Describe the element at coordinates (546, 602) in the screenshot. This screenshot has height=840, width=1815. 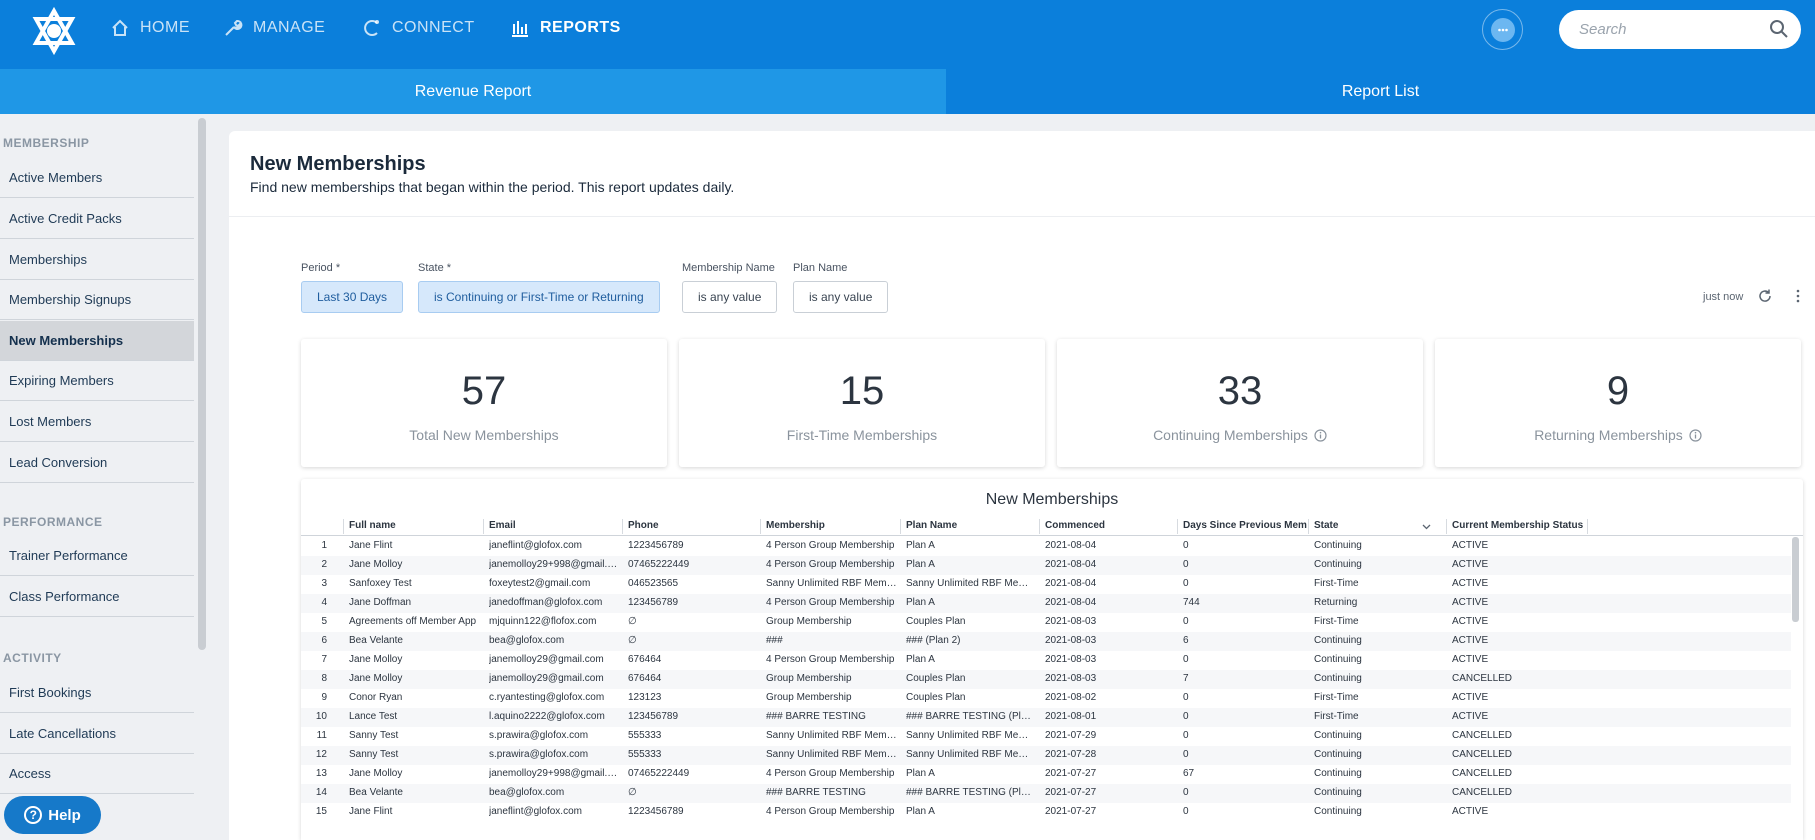
I see `cell-email: janedoffman@glofox.com` at that location.